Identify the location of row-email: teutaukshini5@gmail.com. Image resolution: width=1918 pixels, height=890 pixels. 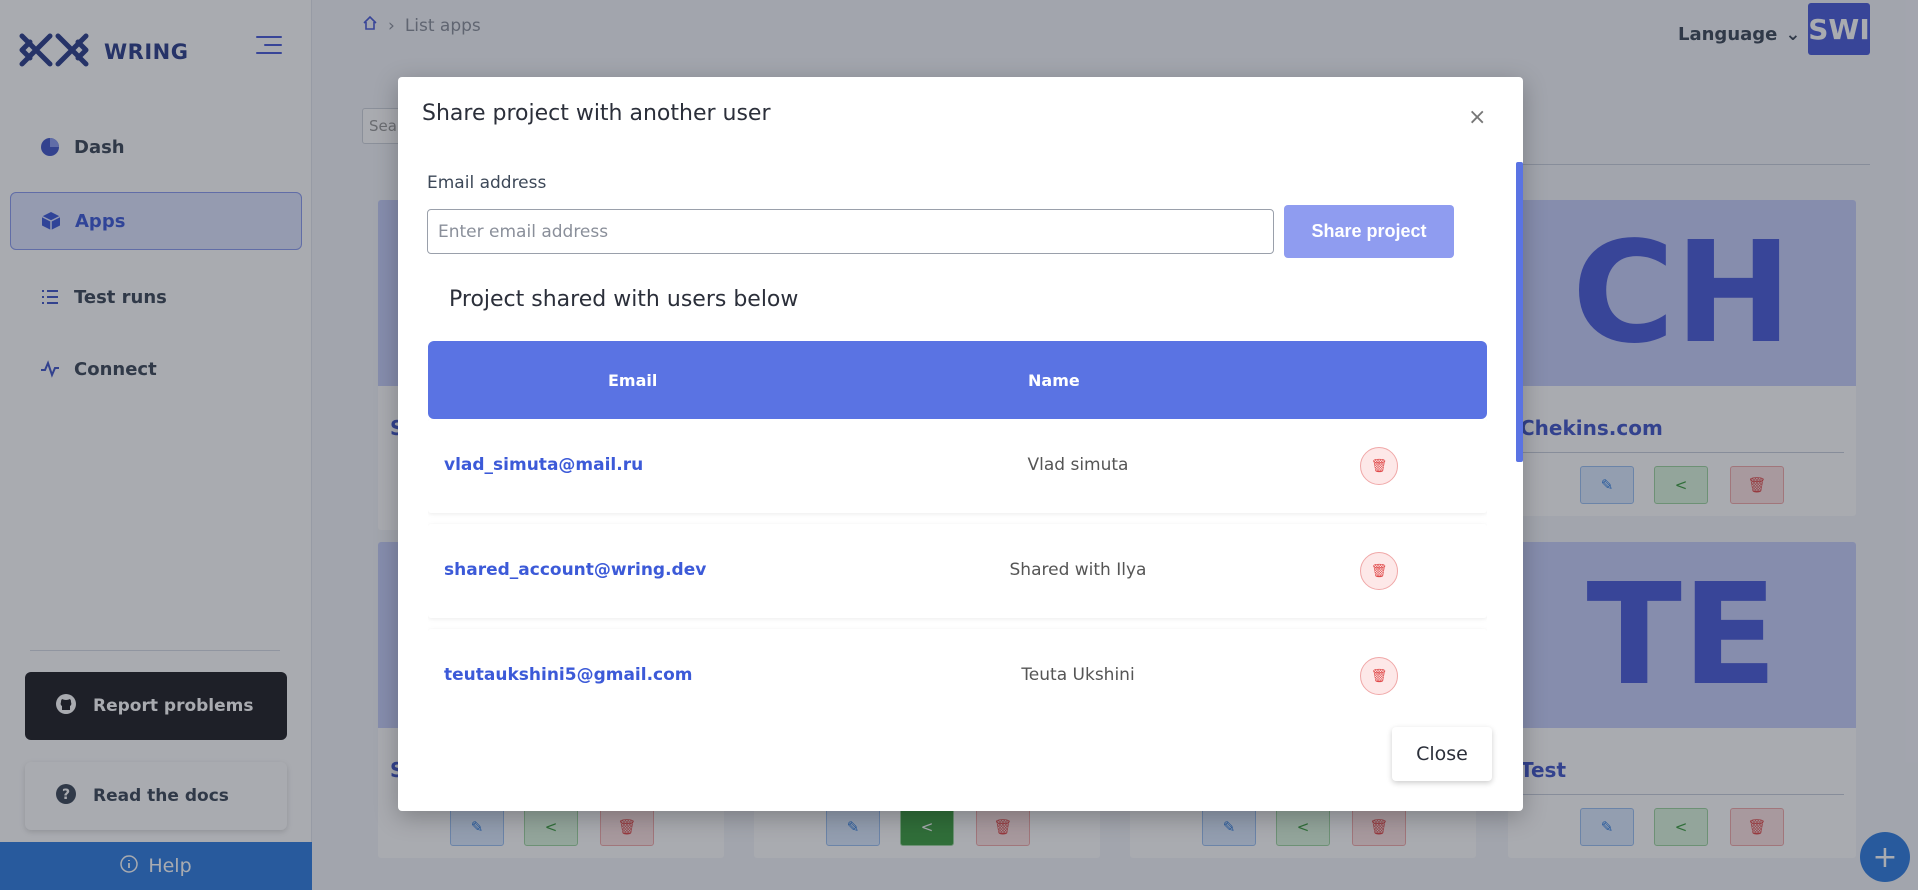
(568, 675).